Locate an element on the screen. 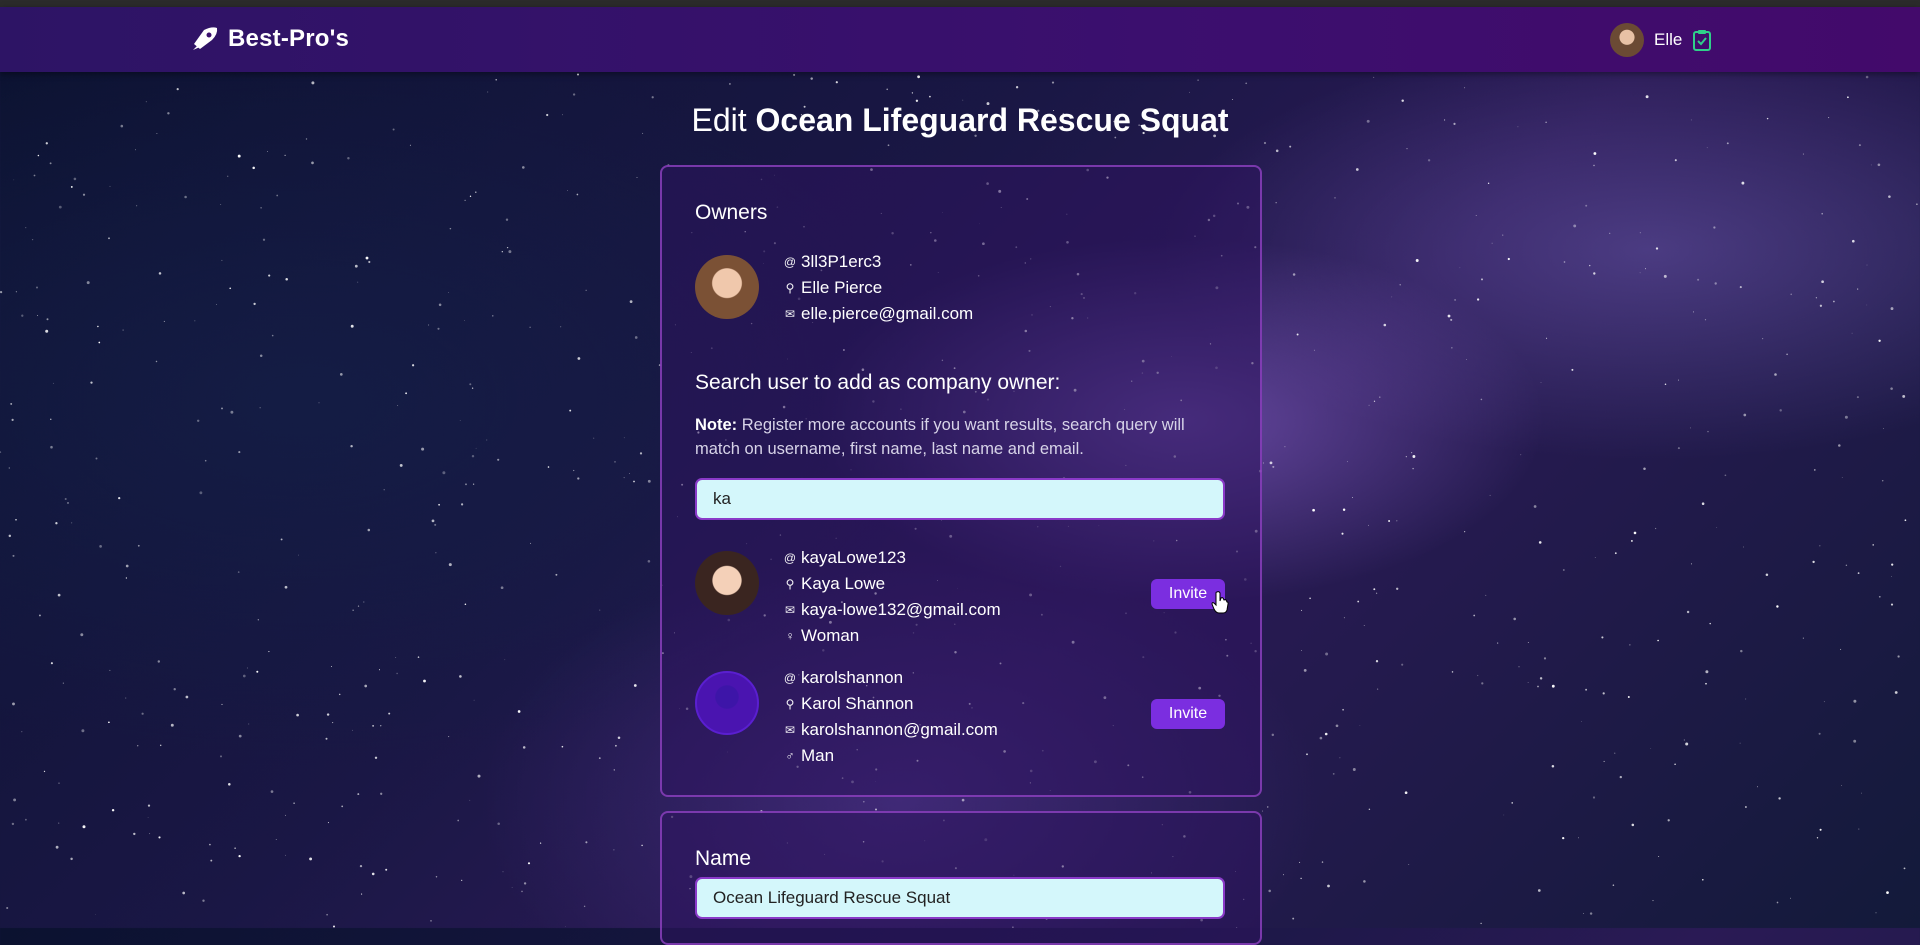 The image size is (1920, 945). result-email: kaya-lowe132@gmail.com is located at coordinates (901, 609).